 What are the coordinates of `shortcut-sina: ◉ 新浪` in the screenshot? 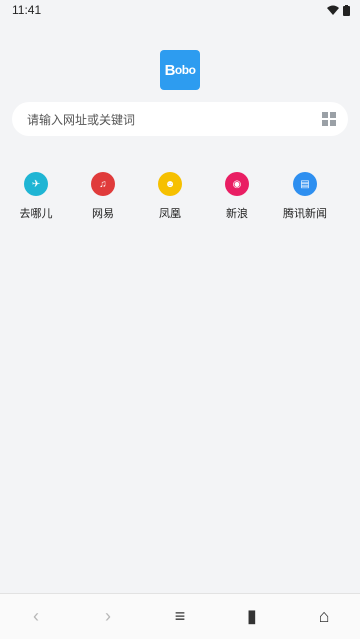 It's located at (237, 196).